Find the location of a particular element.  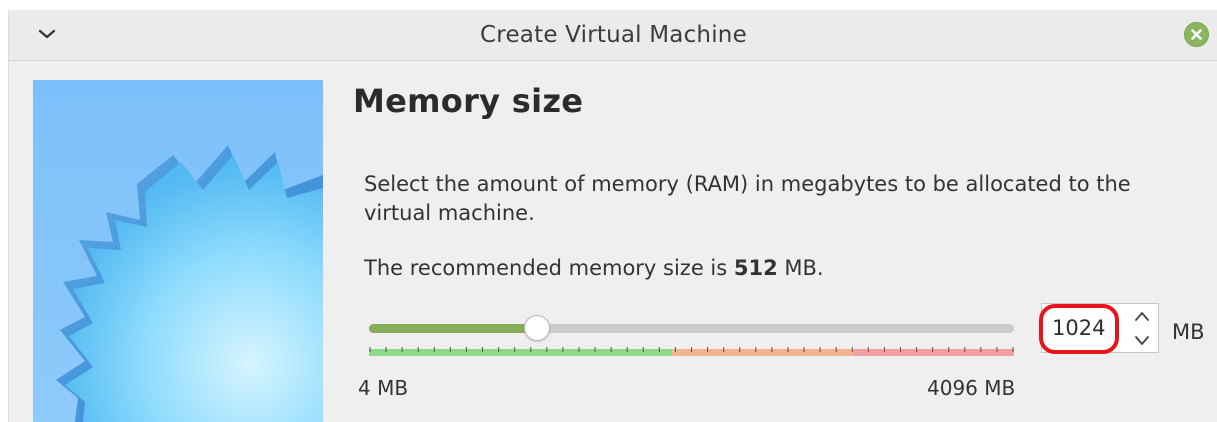

memory-unit-label: MB is located at coordinates (1188, 332).